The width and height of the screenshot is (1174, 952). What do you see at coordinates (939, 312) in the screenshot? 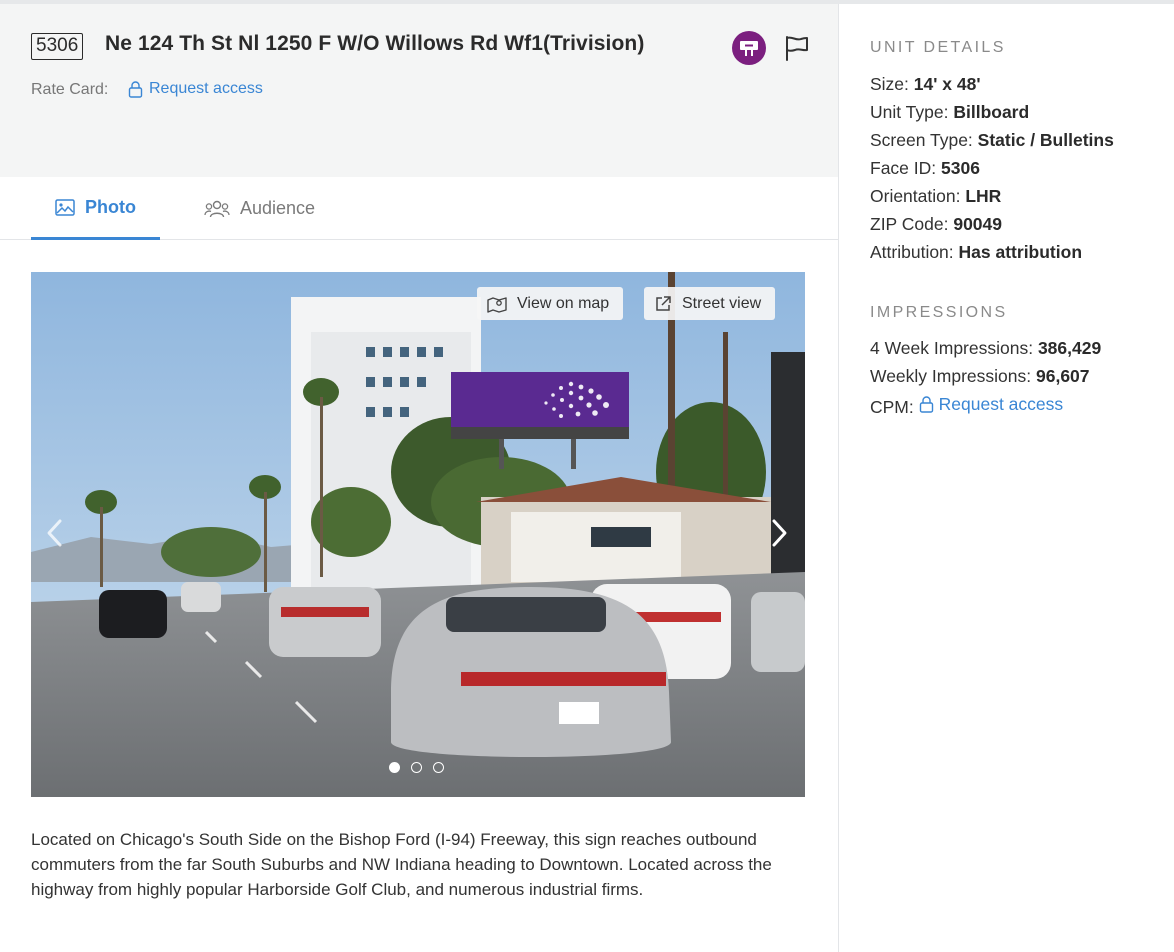
I see `impressions-title: IMPRESSIONS` at bounding box center [939, 312].